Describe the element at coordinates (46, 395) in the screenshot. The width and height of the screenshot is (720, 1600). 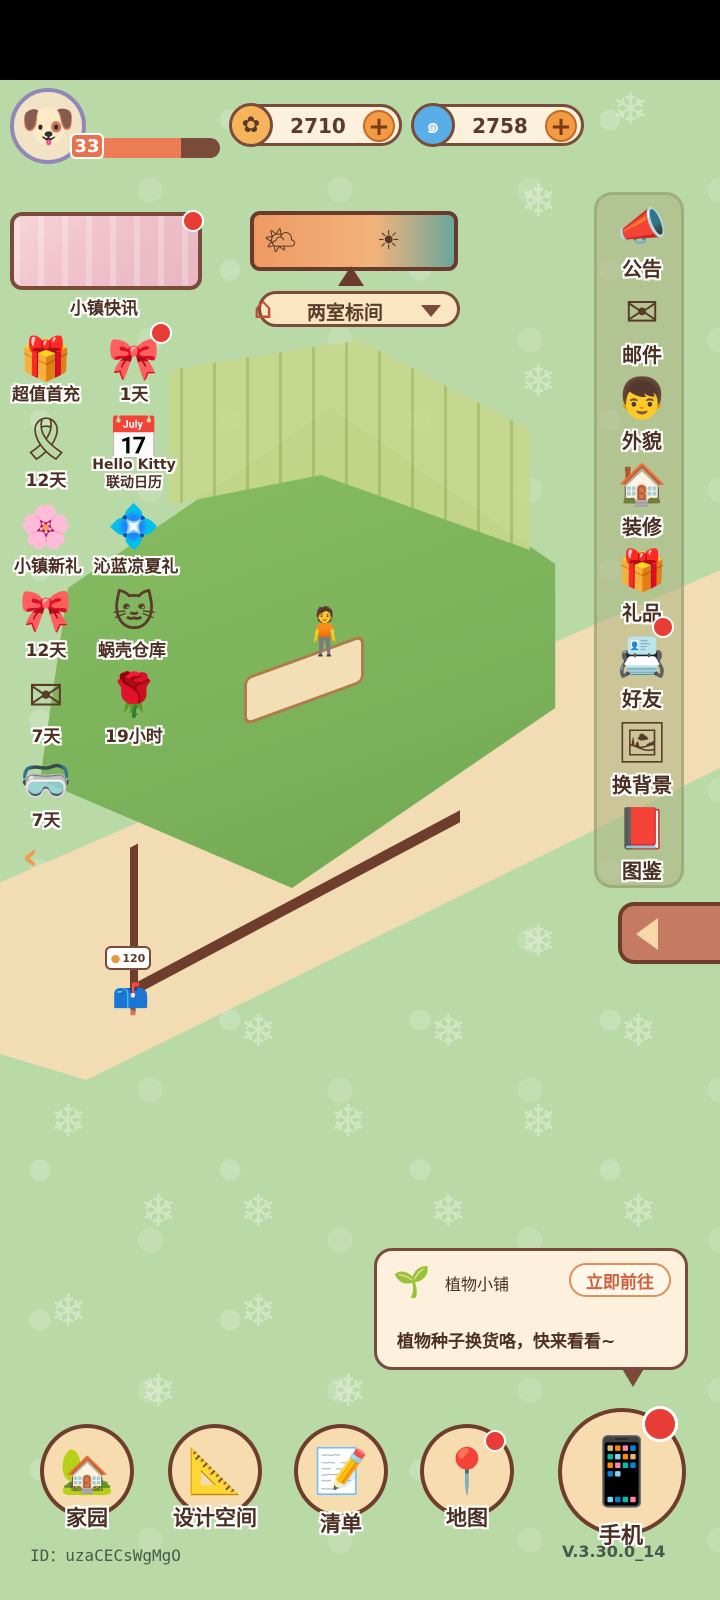
I see `activity-label: 超值首充` at that location.